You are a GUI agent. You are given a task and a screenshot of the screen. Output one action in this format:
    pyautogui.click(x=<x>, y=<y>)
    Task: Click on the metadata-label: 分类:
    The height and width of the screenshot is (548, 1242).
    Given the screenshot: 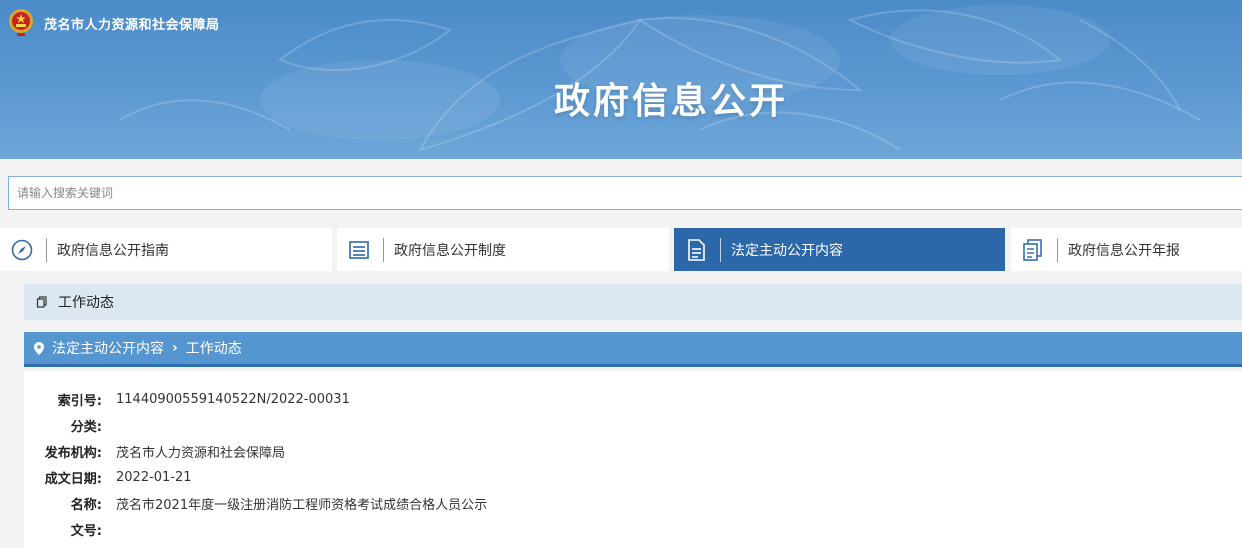 What is the action you would take?
    pyautogui.click(x=86, y=427)
    